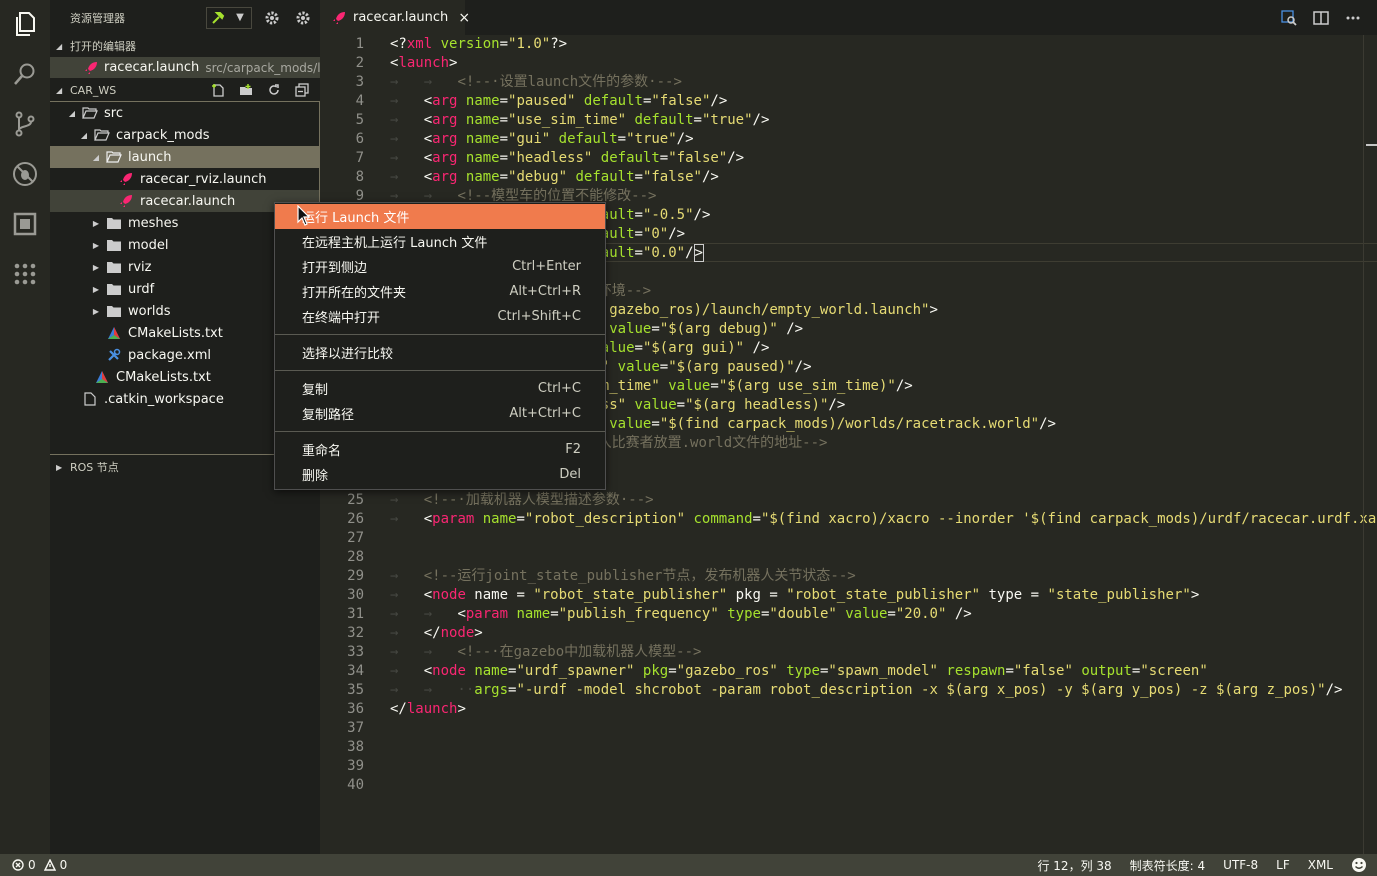 This screenshot has width=1377, height=876. What do you see at coordinates (163, 135) in the screenshot?
I see `tree-item-label: carpack_mods` at bounding box center [163, 135].